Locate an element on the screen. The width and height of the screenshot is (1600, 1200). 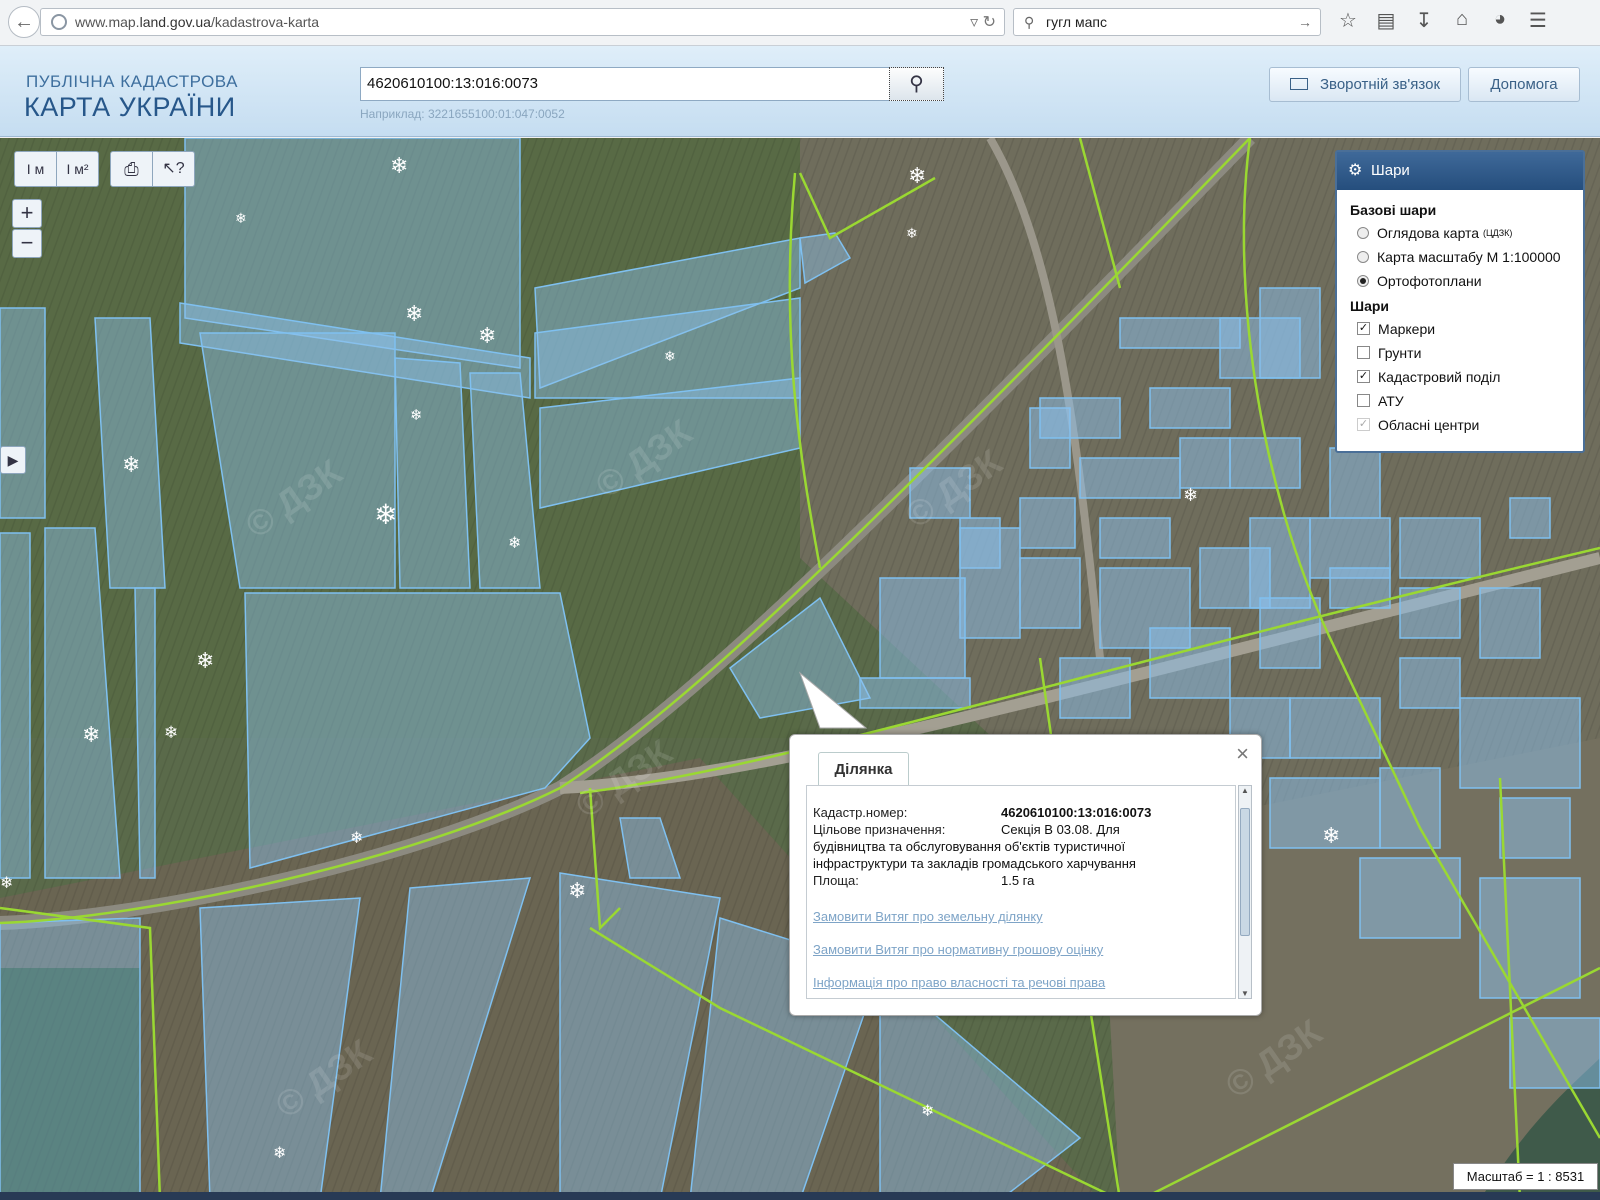
popup-scrollbar: ▲ ▼ is located at coordinates (1245, 892).